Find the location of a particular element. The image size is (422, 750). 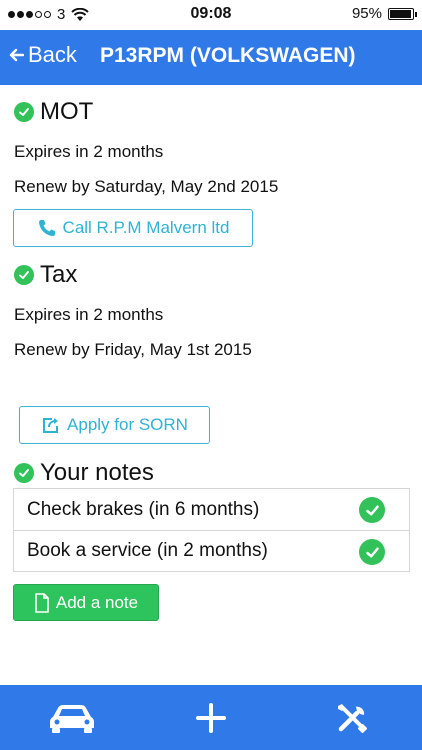

battery-status: 95% is located at coordinates (384, 13).